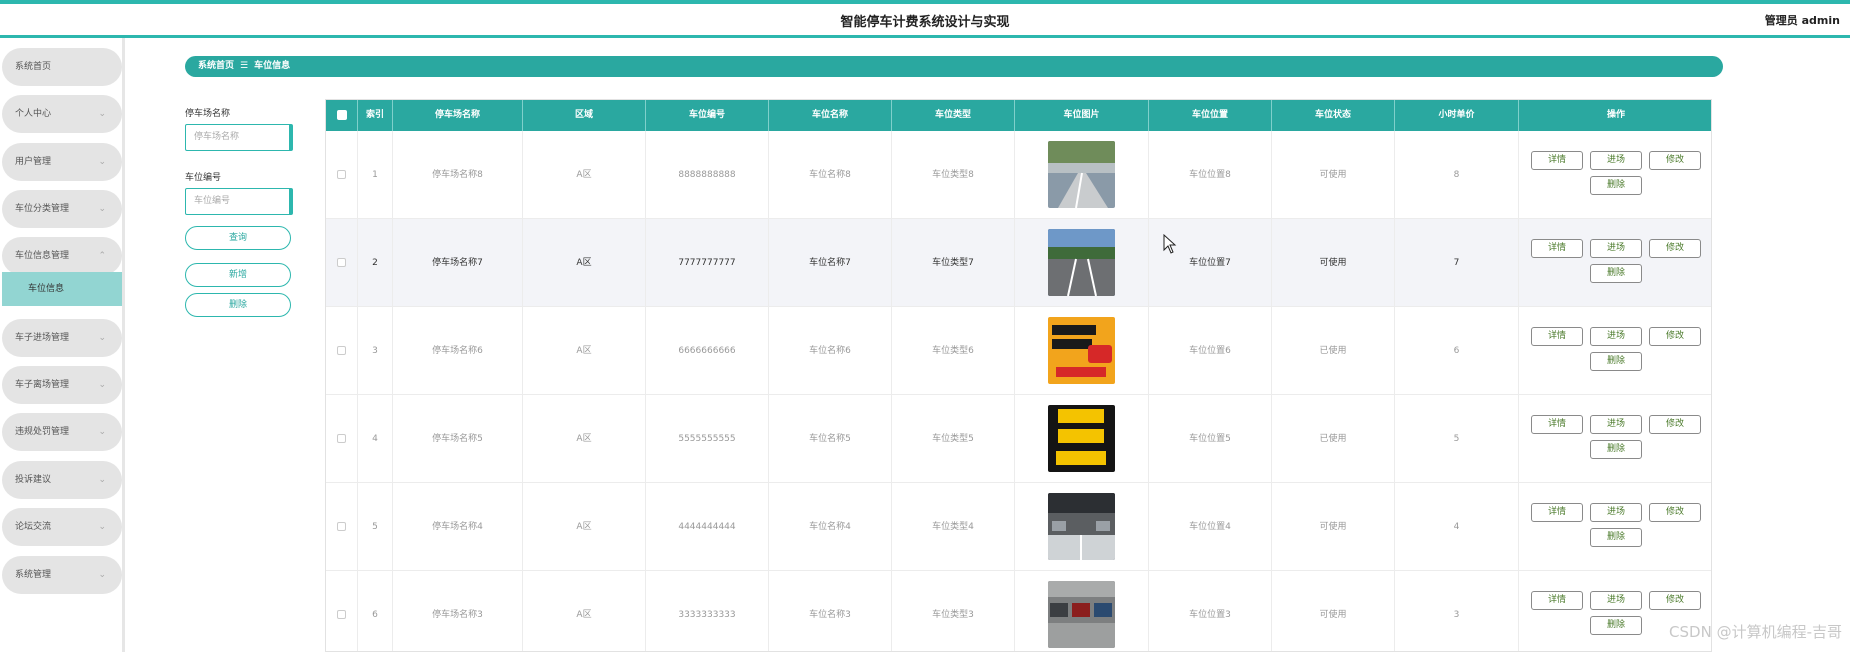 The image size is (1850, 652). I want to click on cell-no: 5555555555, so click(707, 439).